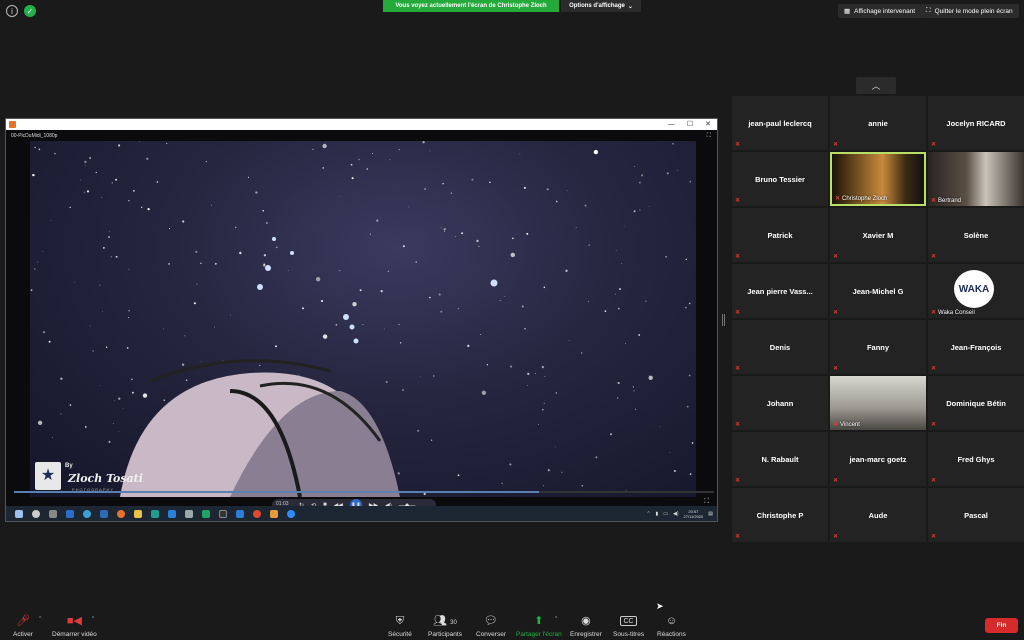 Image resolution: width=1024 pixels, height=640 pixels. Describe the element at coordinates (690, 124) in the screenshot. I see `maximize-icon: ☐` at that location.